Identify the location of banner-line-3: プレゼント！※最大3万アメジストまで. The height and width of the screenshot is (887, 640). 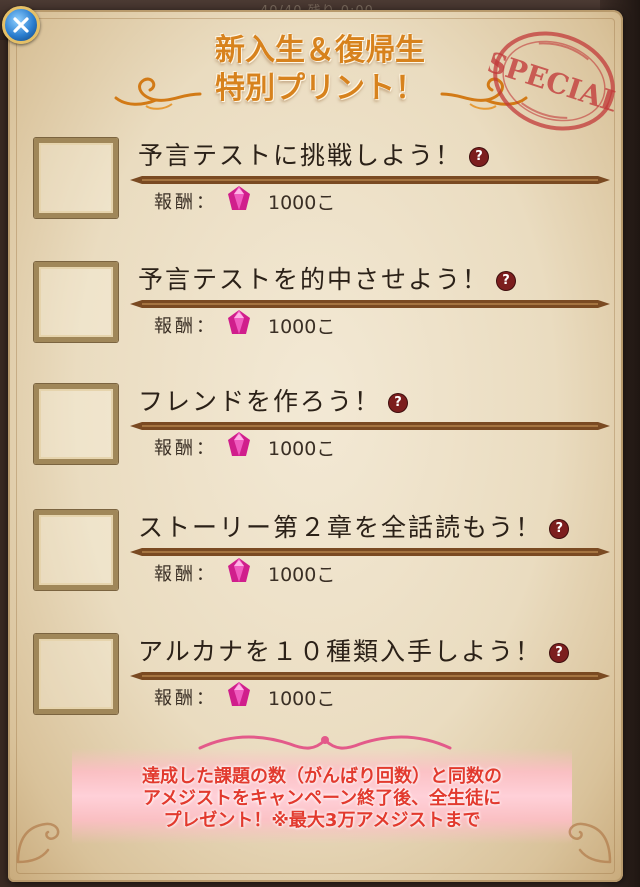
(322, 820).